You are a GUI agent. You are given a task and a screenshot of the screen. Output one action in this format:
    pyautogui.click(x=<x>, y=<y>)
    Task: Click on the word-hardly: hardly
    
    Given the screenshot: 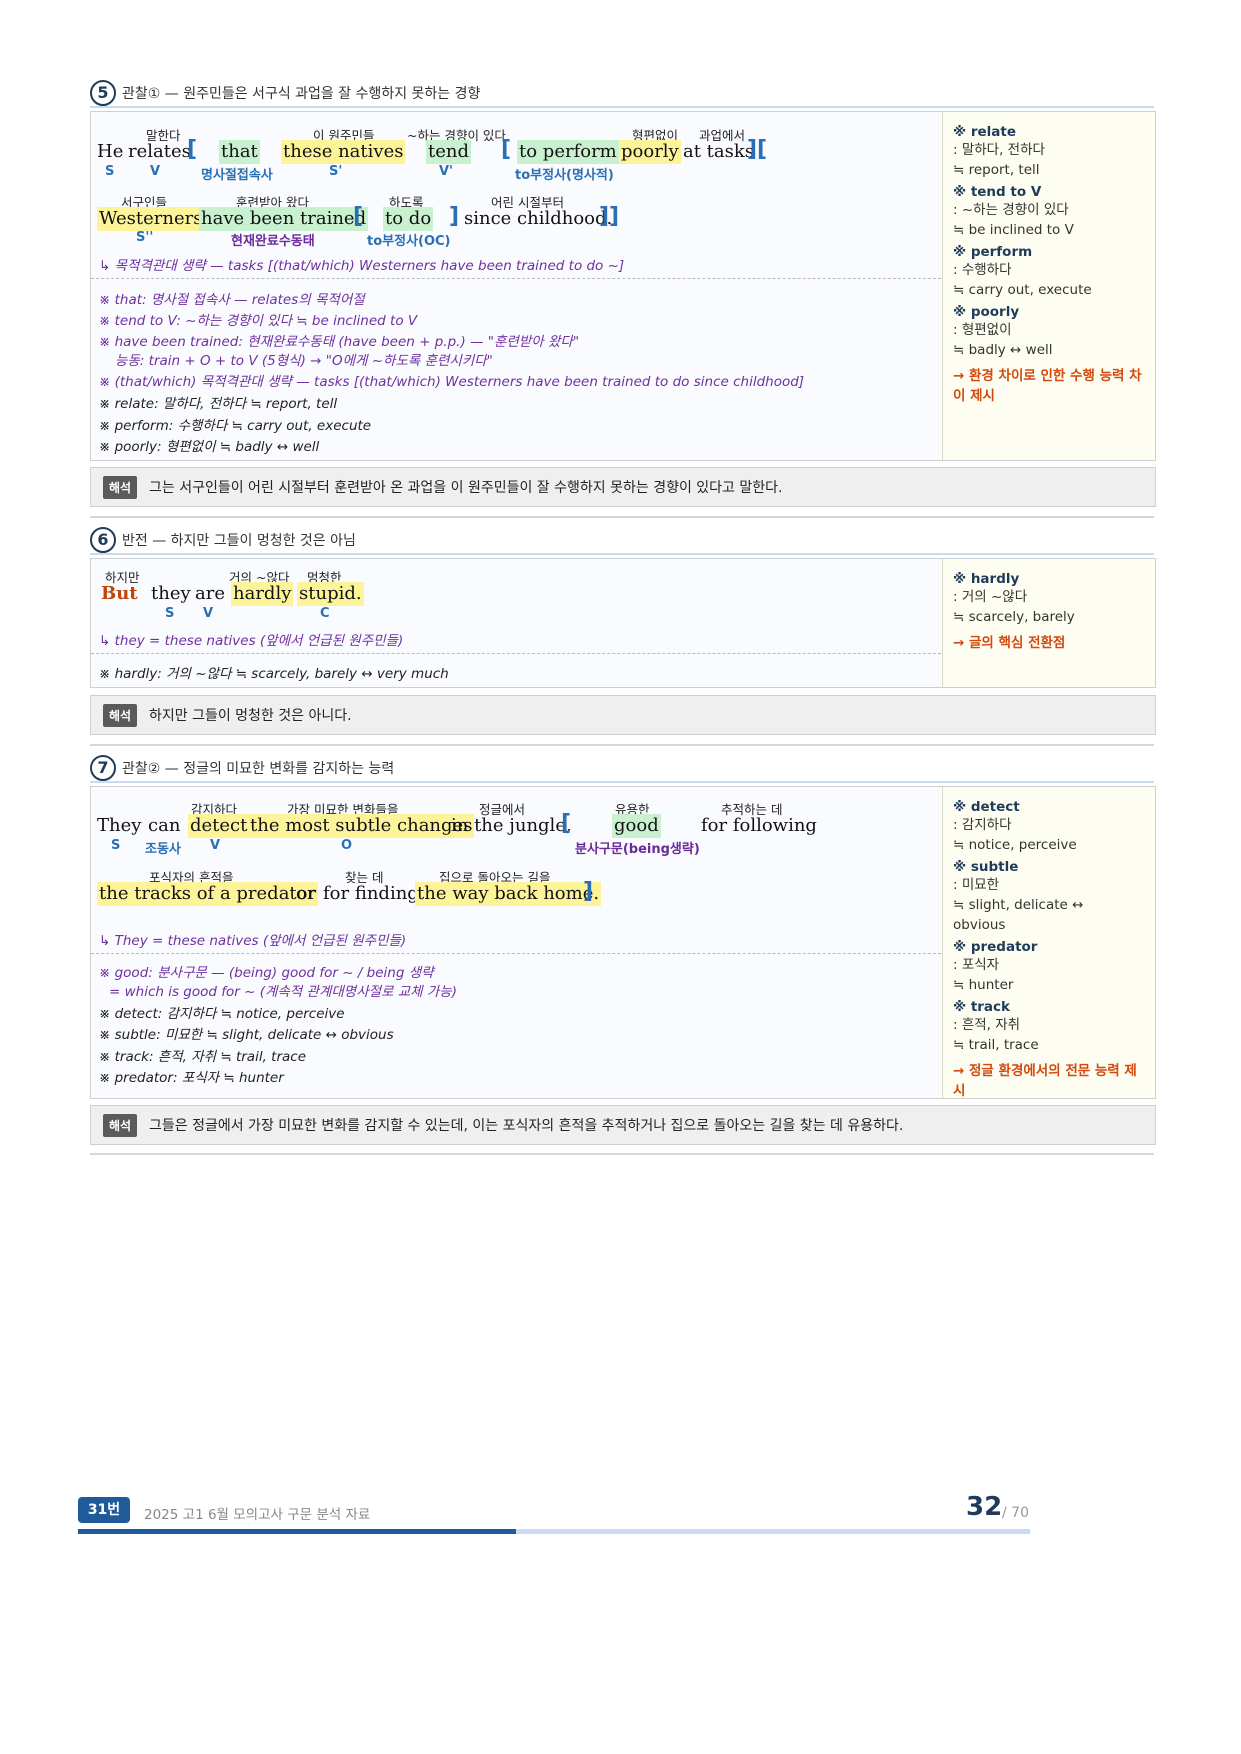 What is the action you would take?
    pyautogui.click(x=262, y=594)
    